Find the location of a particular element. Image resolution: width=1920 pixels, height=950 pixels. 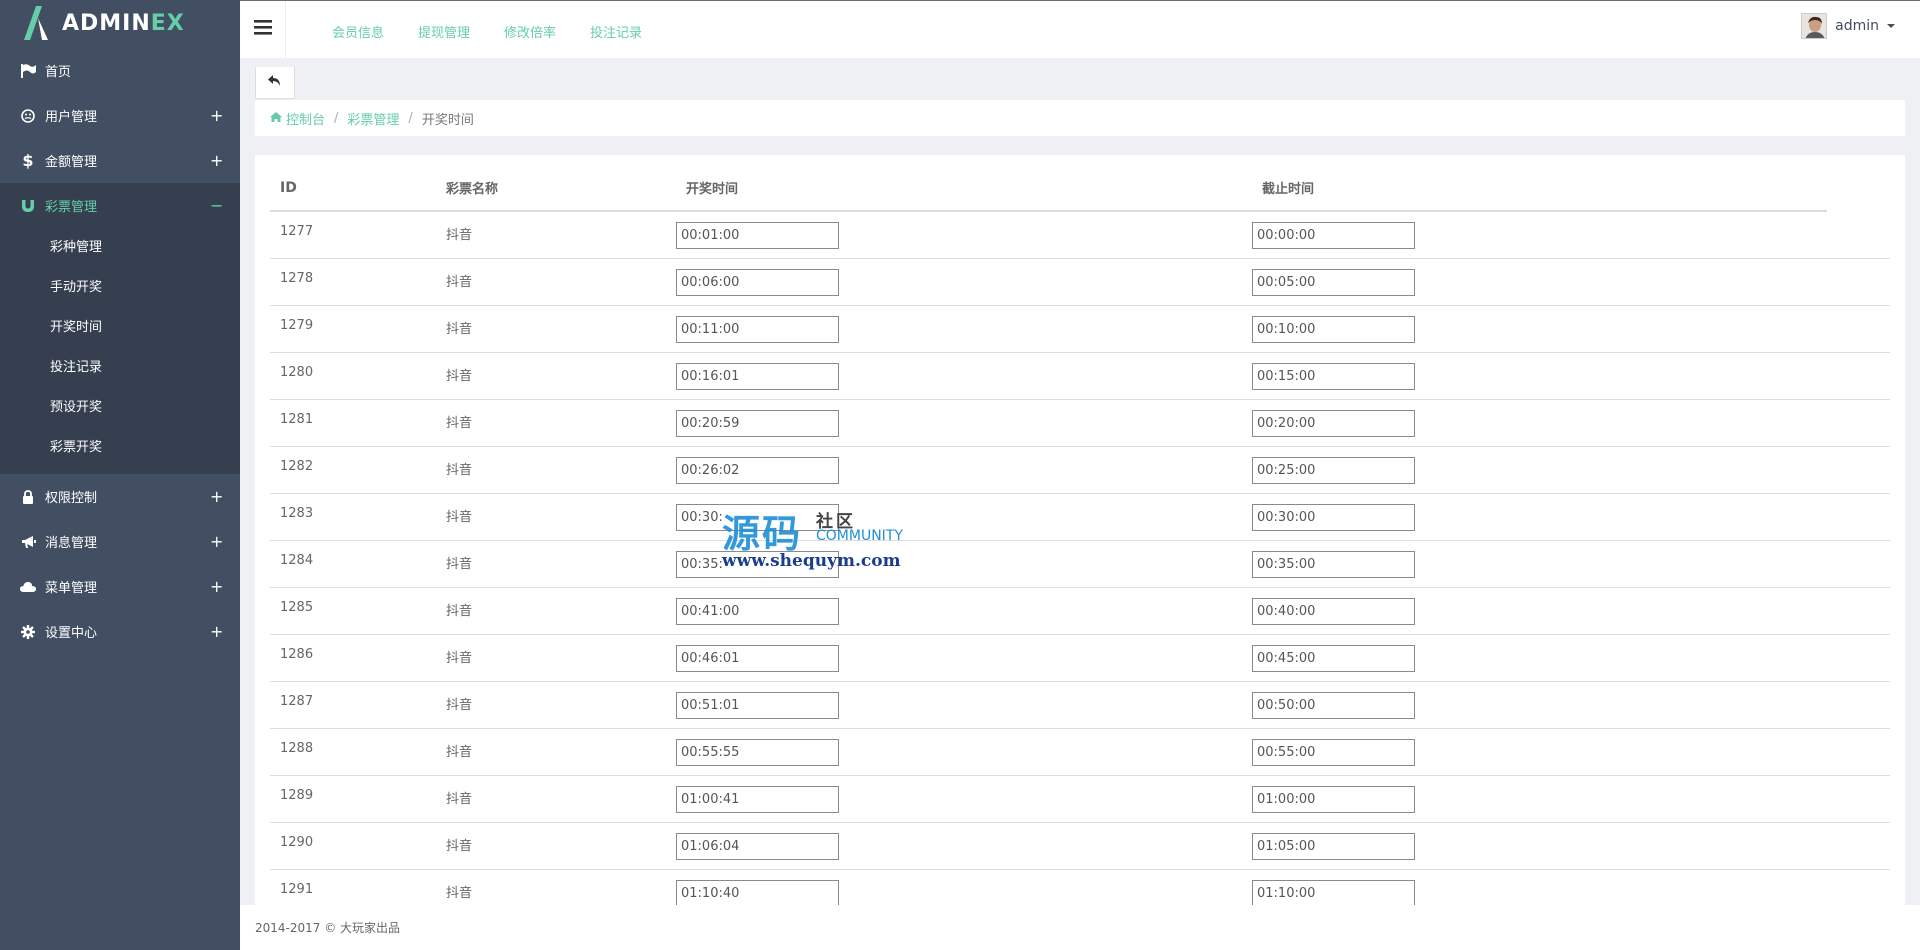

sidebar-item-messages: 消息管理 + is located at coordinates (120, 541).